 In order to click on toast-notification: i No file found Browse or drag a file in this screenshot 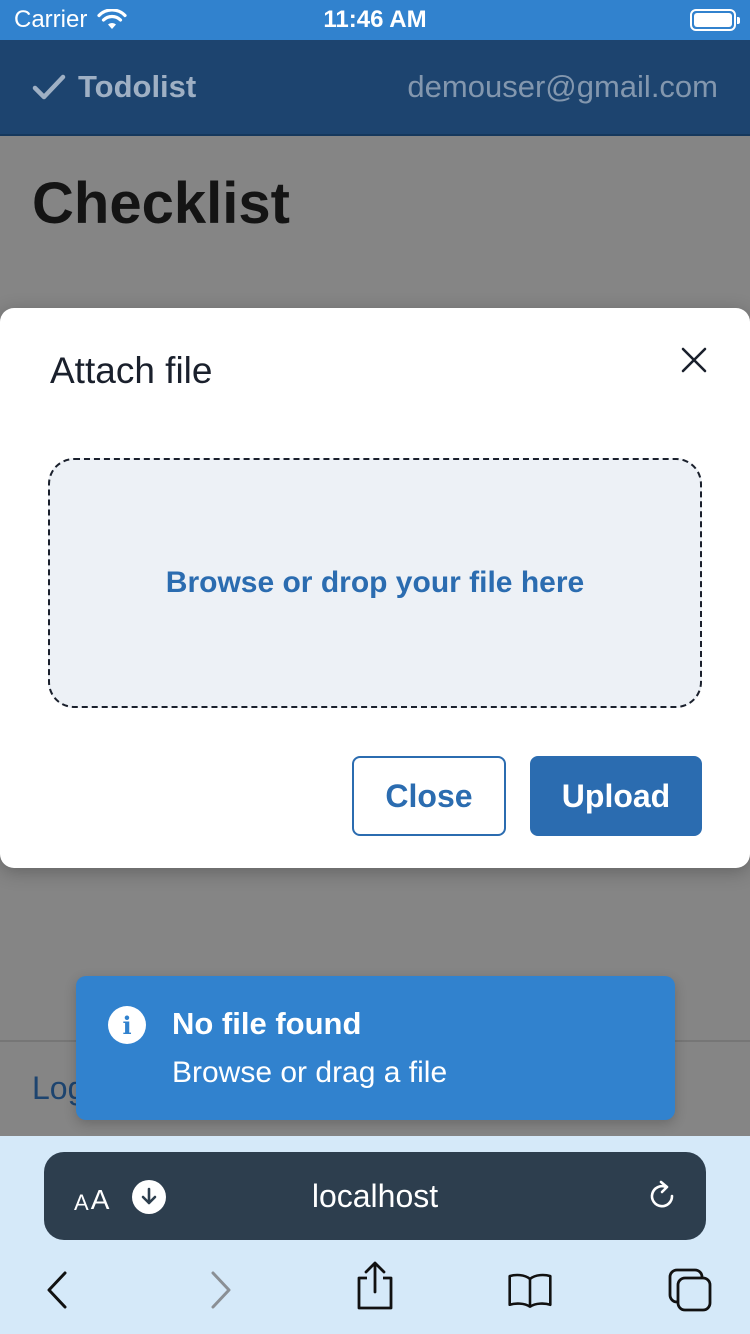, I will do `click(375, 1048)`.